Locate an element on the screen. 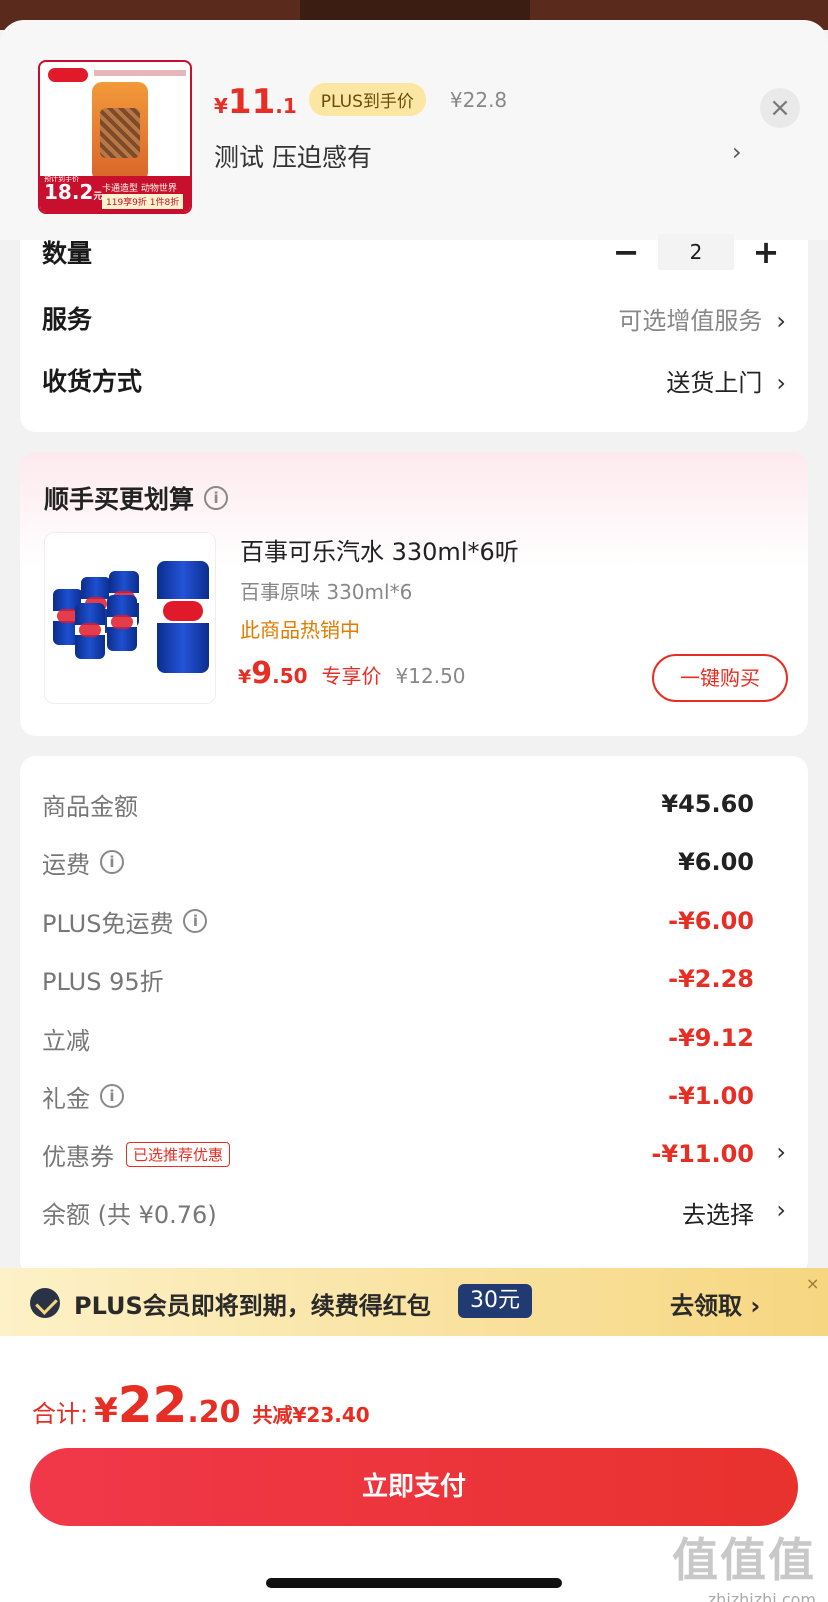  thumbnail-banner-text: 卡通造型 动物世界 is located at coordinates (139, 189).